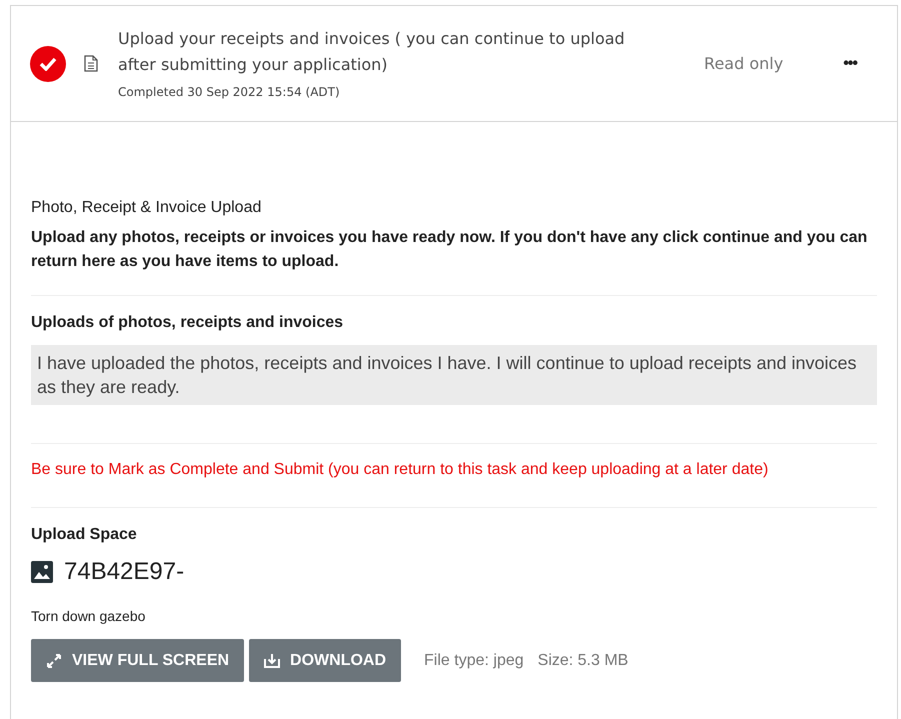  I want to click on file-caption: Torn down gazebo, so click(88, 616).